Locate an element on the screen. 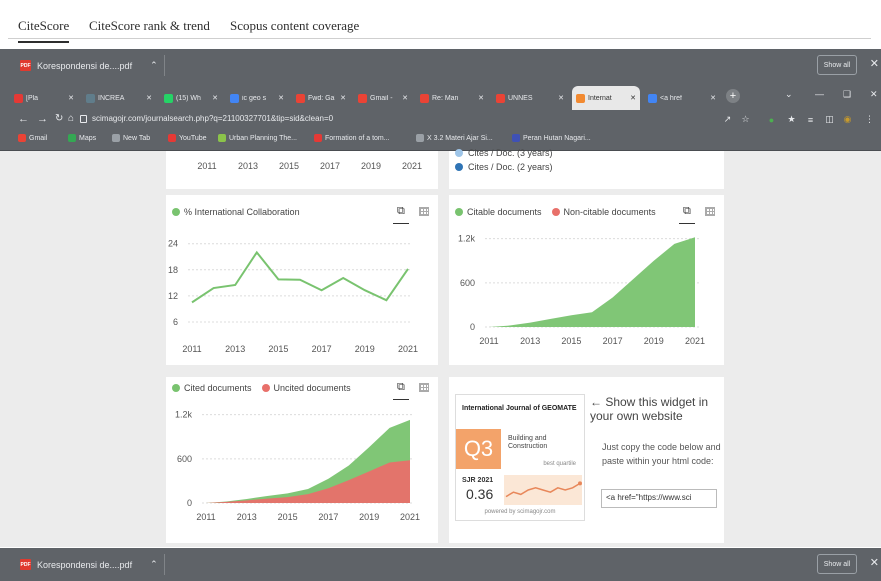  browser-tab-label: [Pla is located at coordinates (32, 98).